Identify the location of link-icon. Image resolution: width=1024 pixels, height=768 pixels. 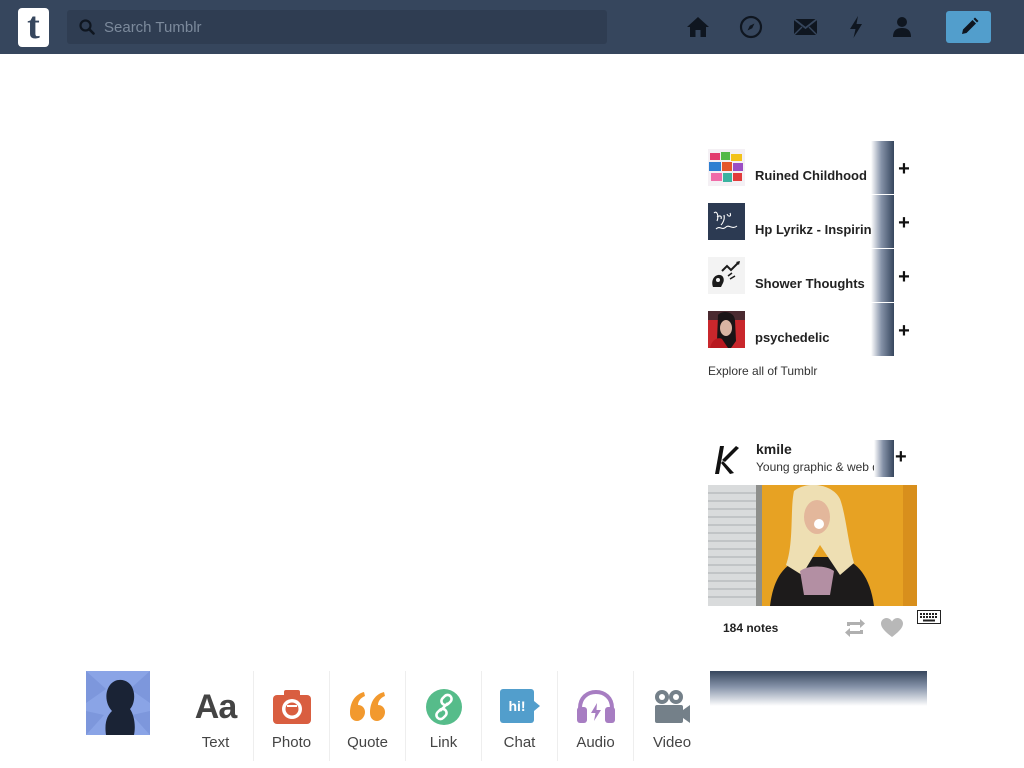
(443, 707).